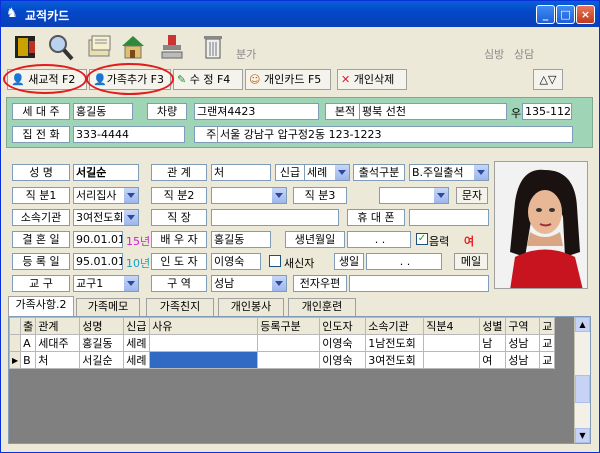 This screenshot has width=600, height=453. I want to click on table-row: A 세대주 홍길동 세례 이영숙 1남전도회 남 성남 교, so click(282, 343).